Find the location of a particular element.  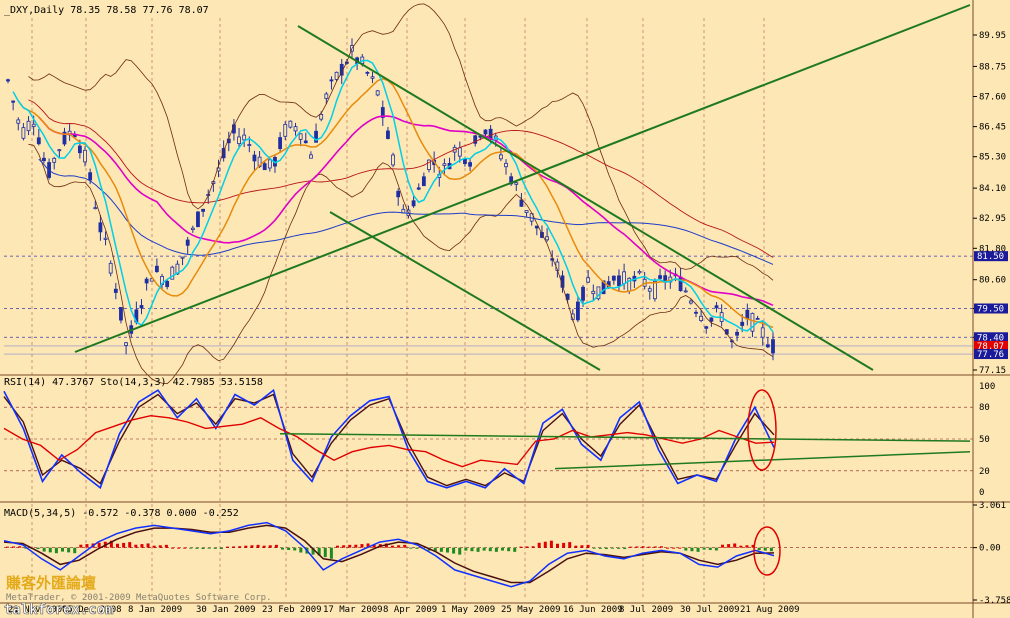

price-label-text: 77.76 is located at coordinates (990, 355).